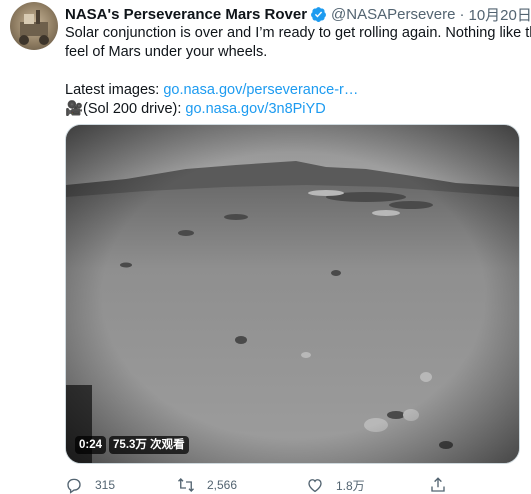  Describe the element at coordinates (186, 14) in the screenshot. I see `author-name: NASA's Perseverance Mars Rover` at that location.